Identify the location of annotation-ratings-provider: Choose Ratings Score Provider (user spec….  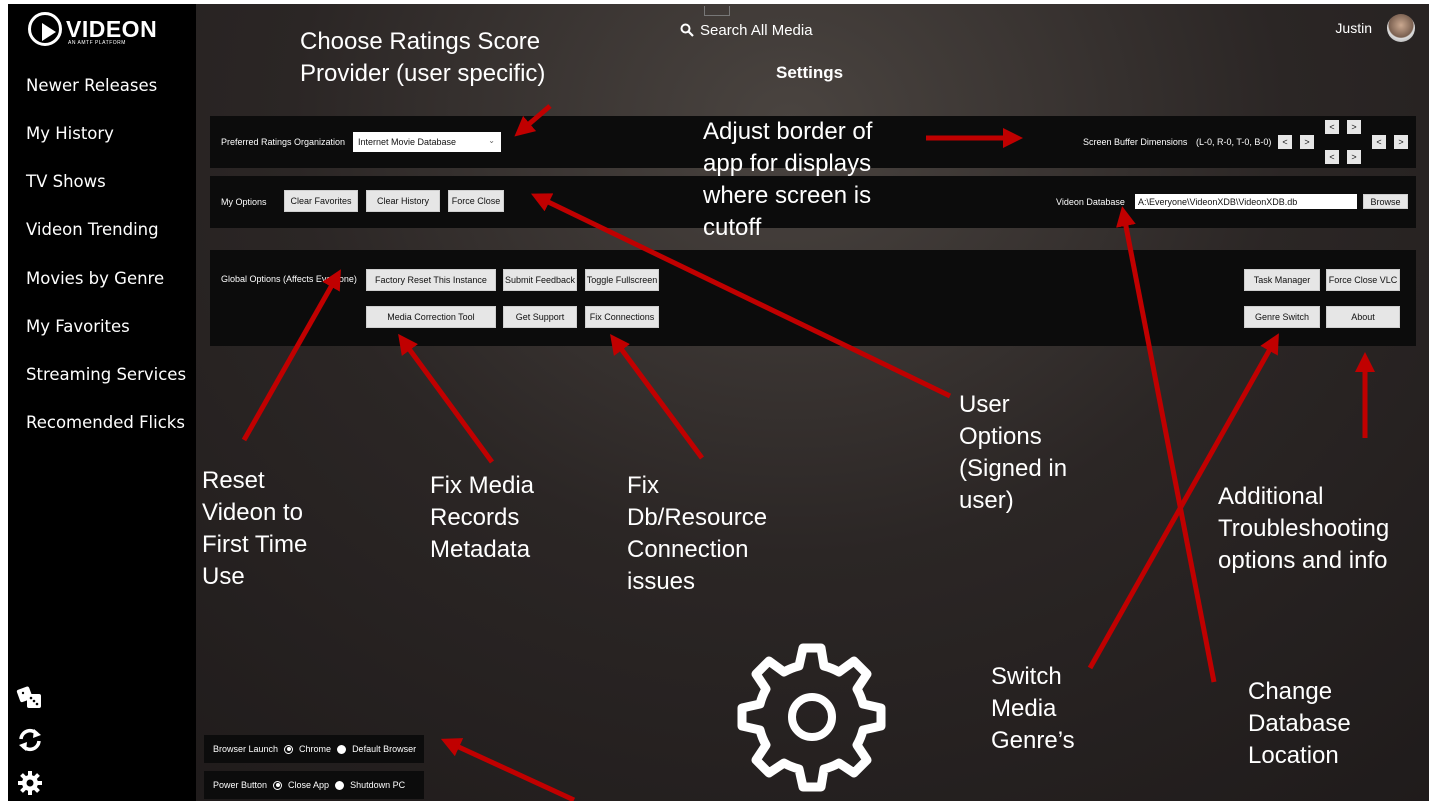
(423, 57).